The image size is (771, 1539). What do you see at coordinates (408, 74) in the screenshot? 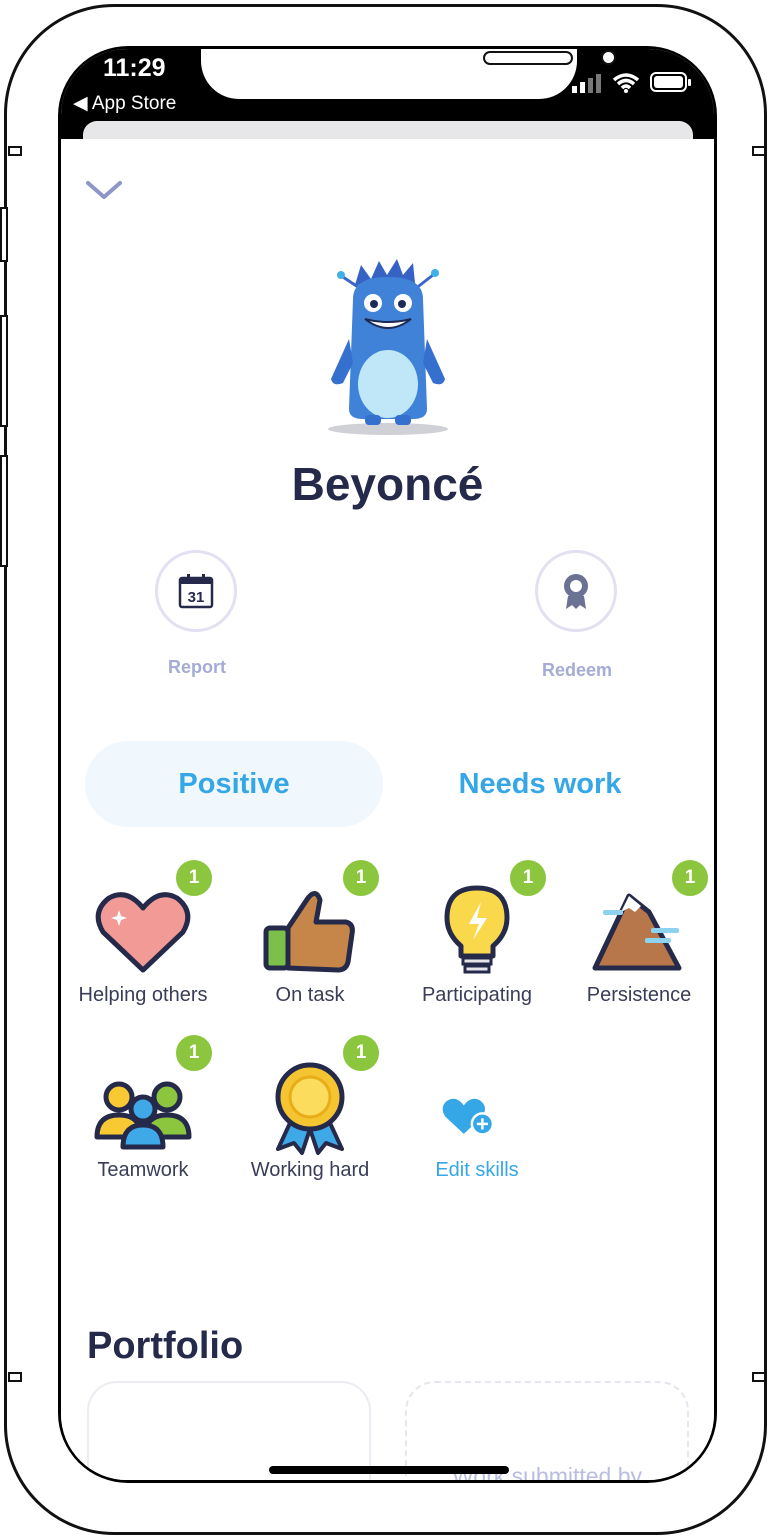
I see `notch` at bounding box center [408, 74].